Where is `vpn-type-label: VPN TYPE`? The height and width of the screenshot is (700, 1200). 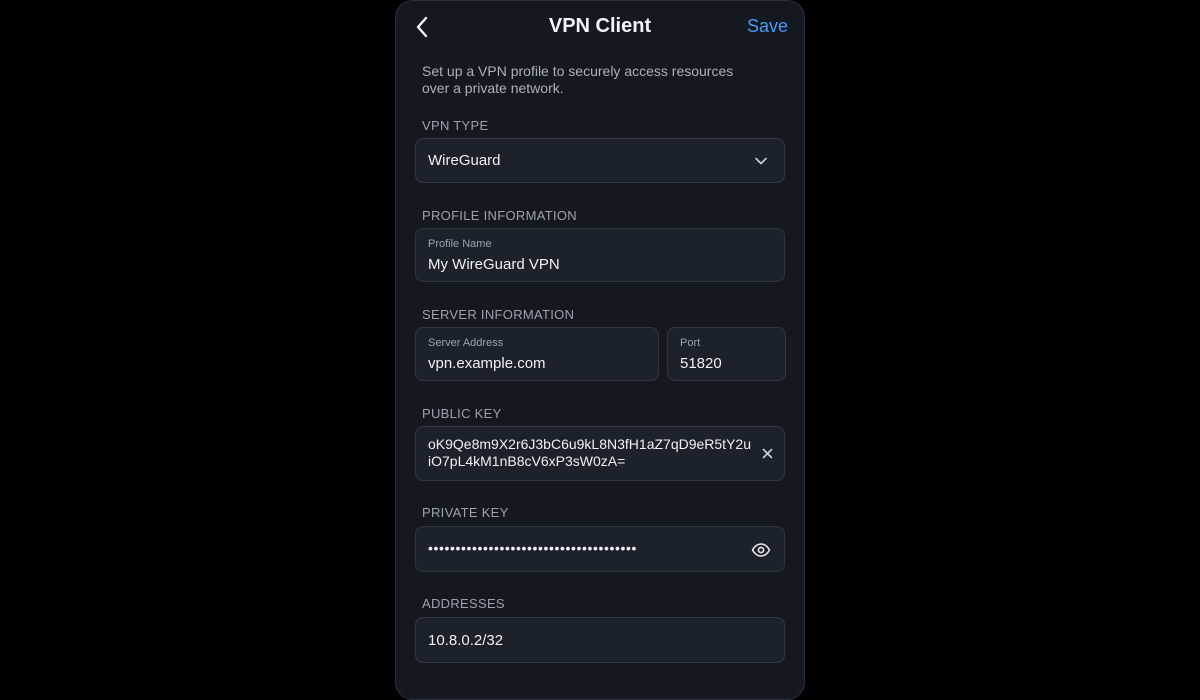
vpn-type-label: VPN TYPE is located at coordinates (455, 125).